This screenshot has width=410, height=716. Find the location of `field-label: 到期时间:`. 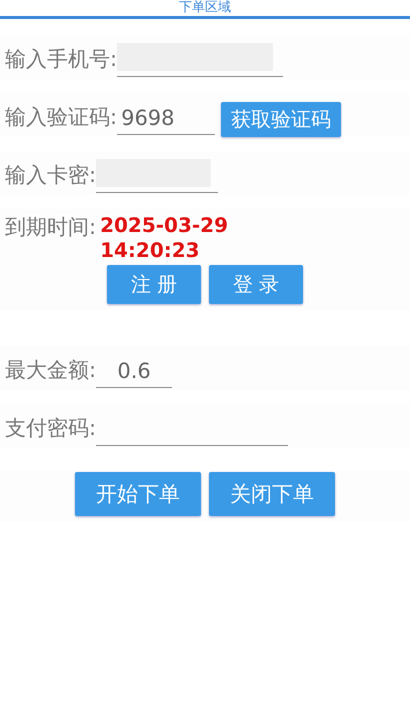

field-label: 到期时间: is located at coordinates (50, 227).